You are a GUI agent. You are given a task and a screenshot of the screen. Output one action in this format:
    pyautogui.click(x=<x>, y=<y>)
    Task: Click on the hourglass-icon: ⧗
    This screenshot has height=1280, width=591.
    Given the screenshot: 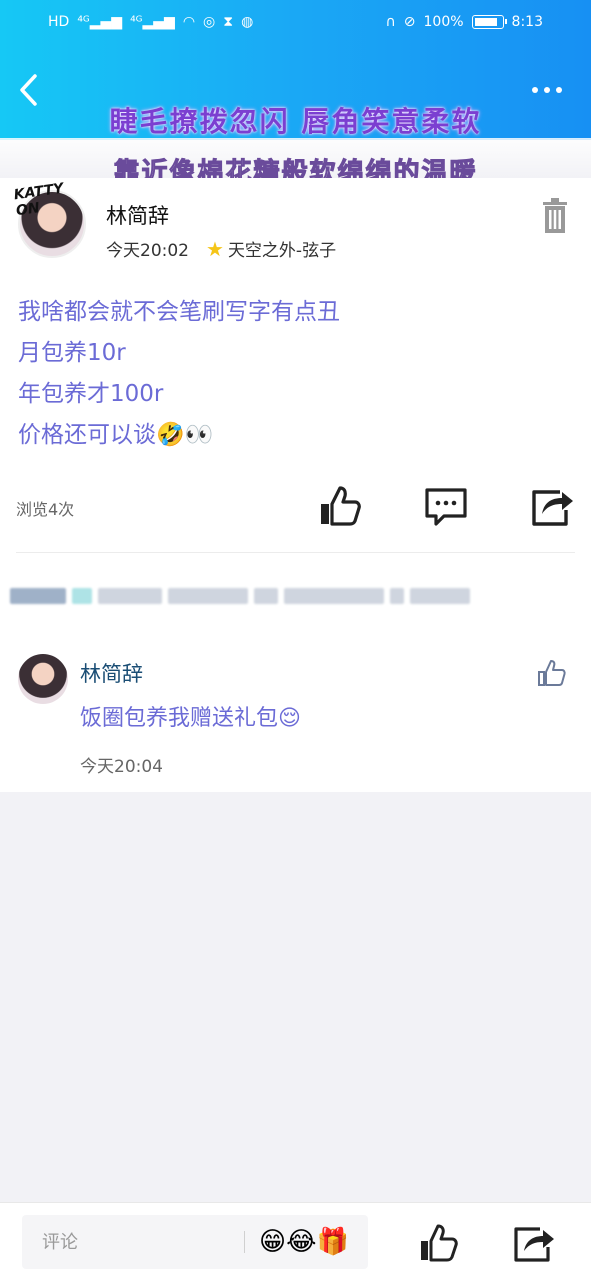 What is the action you would take?
    pyautogui.click(x=228, y=22)
    